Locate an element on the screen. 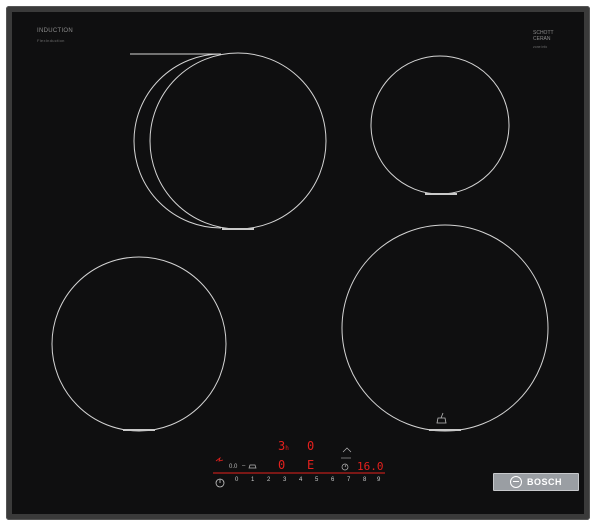 This screenshot has height=526, width=600. bosch-badge: BOSCH is located at coordinates (536, 482).